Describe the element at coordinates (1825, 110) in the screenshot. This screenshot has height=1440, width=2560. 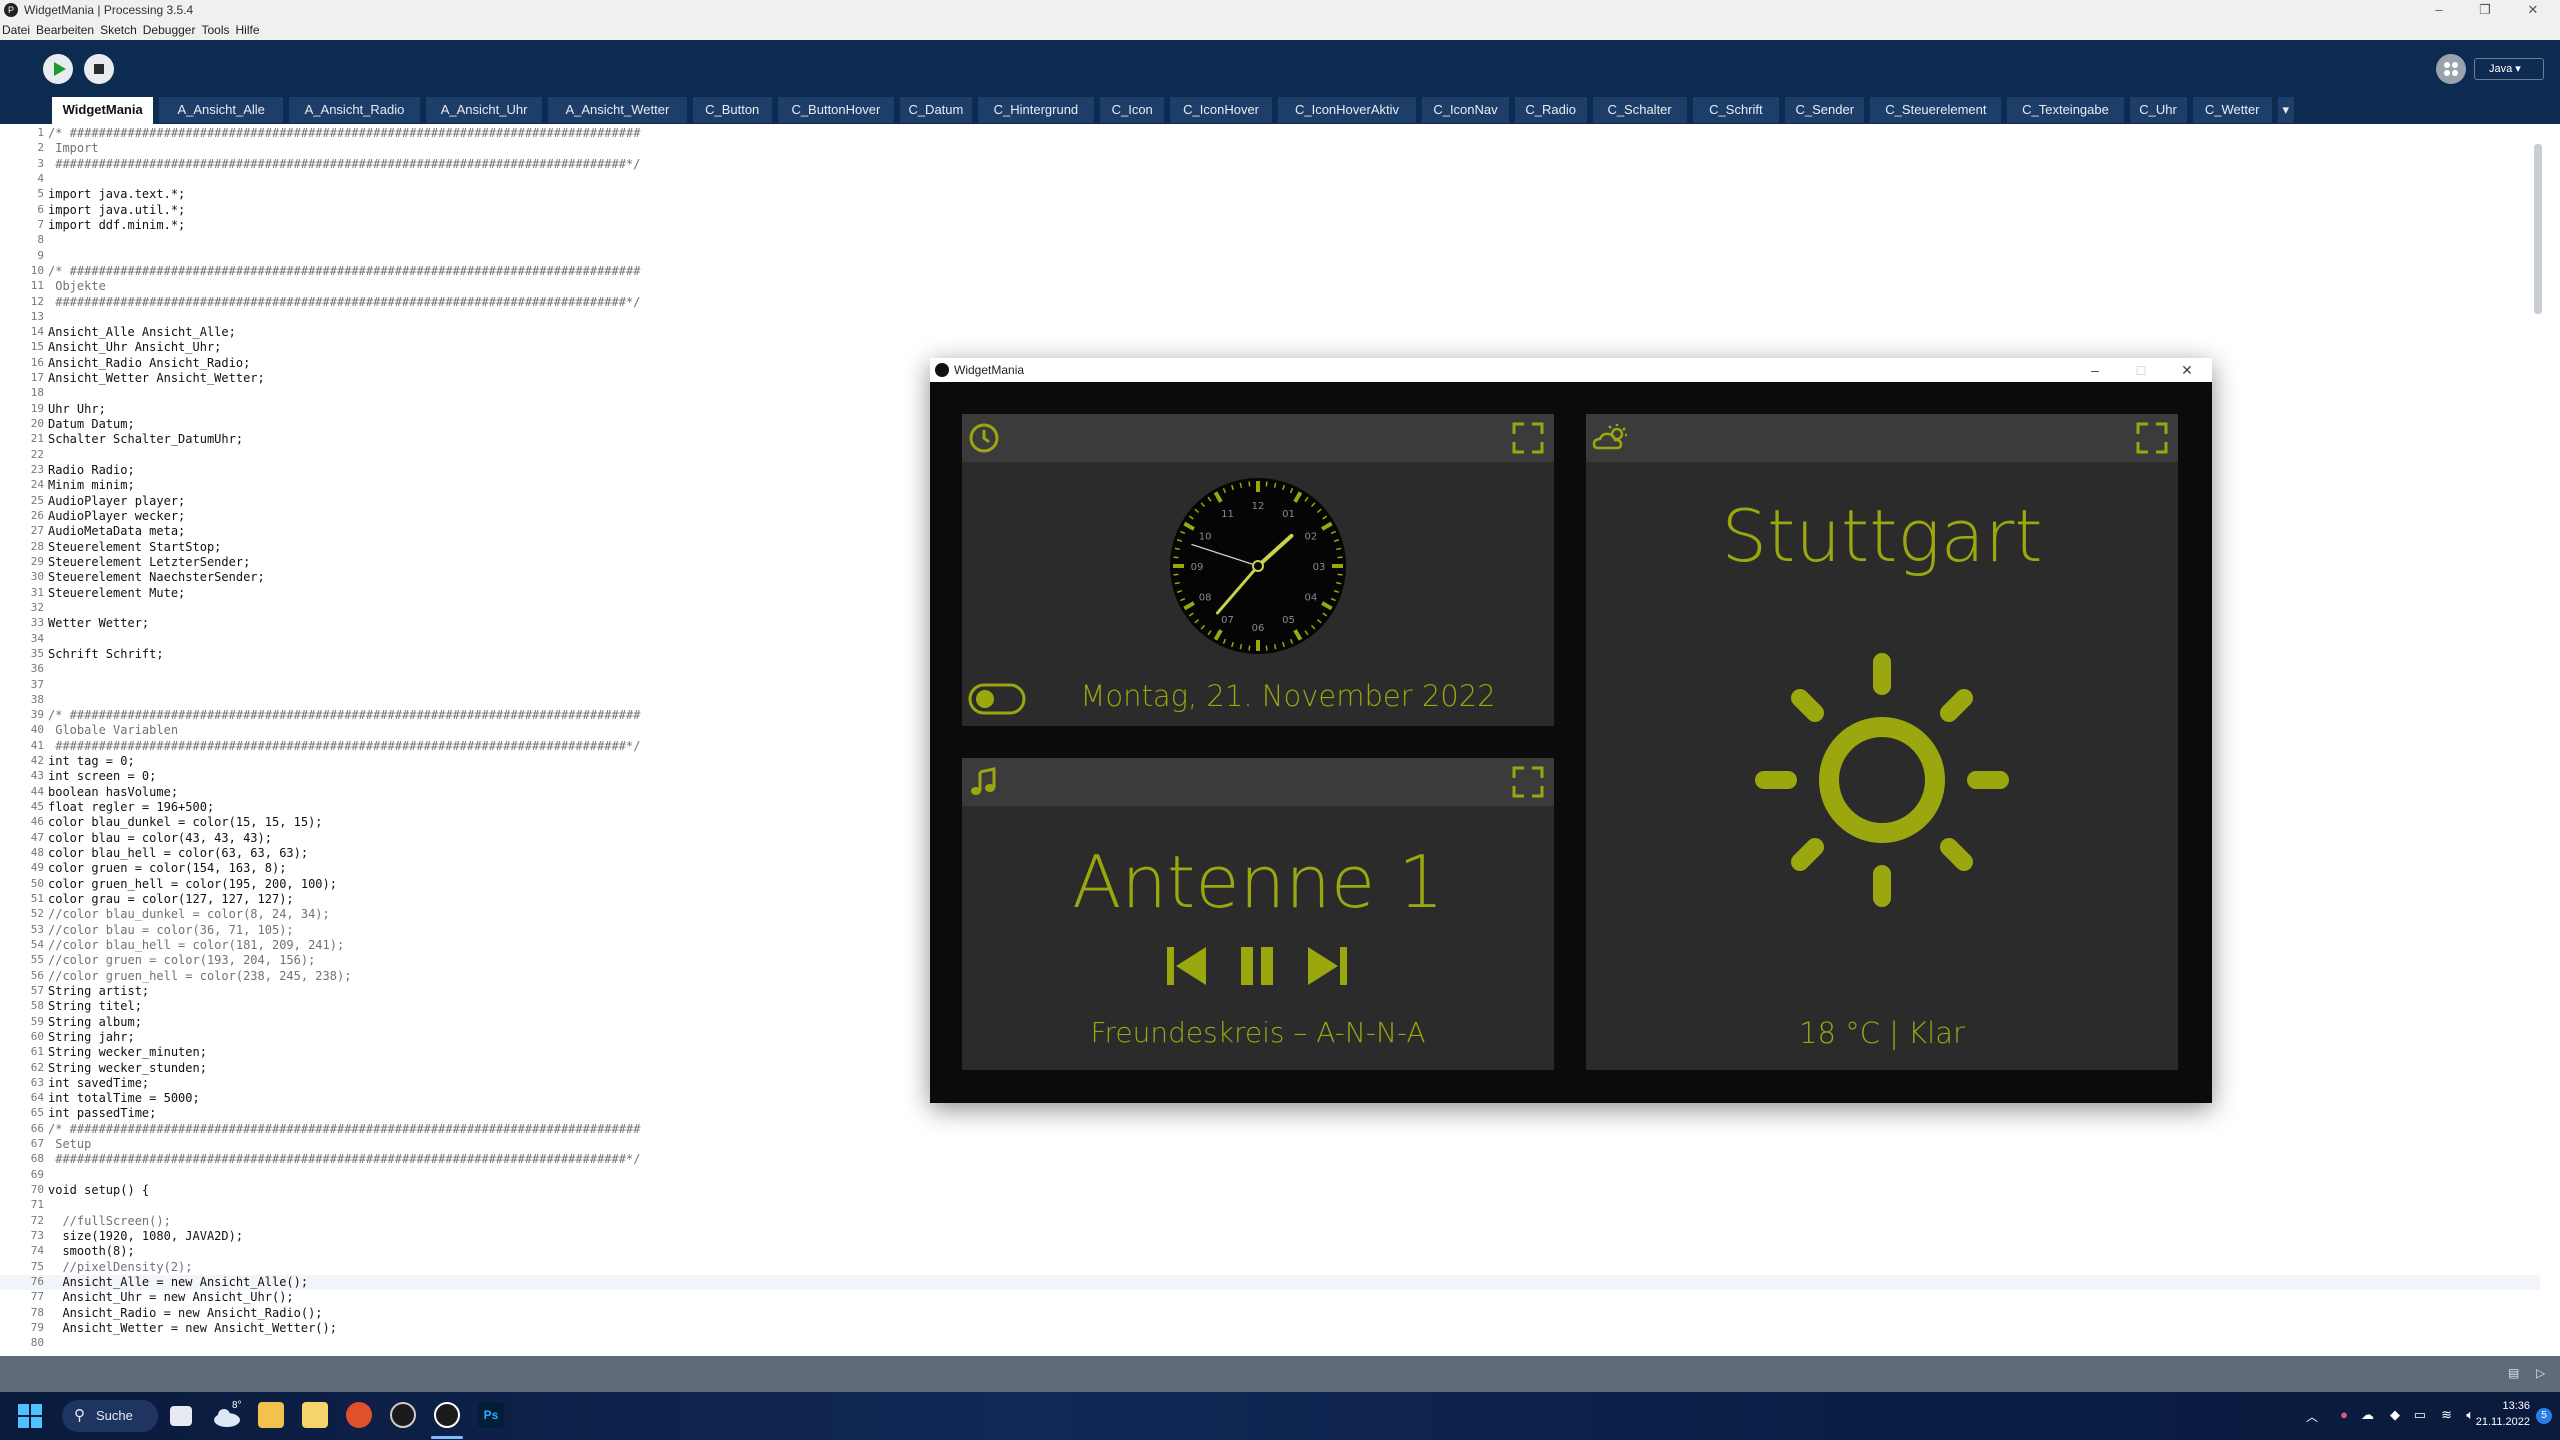
I see `tab-c-sender: C_Sender` at that location.